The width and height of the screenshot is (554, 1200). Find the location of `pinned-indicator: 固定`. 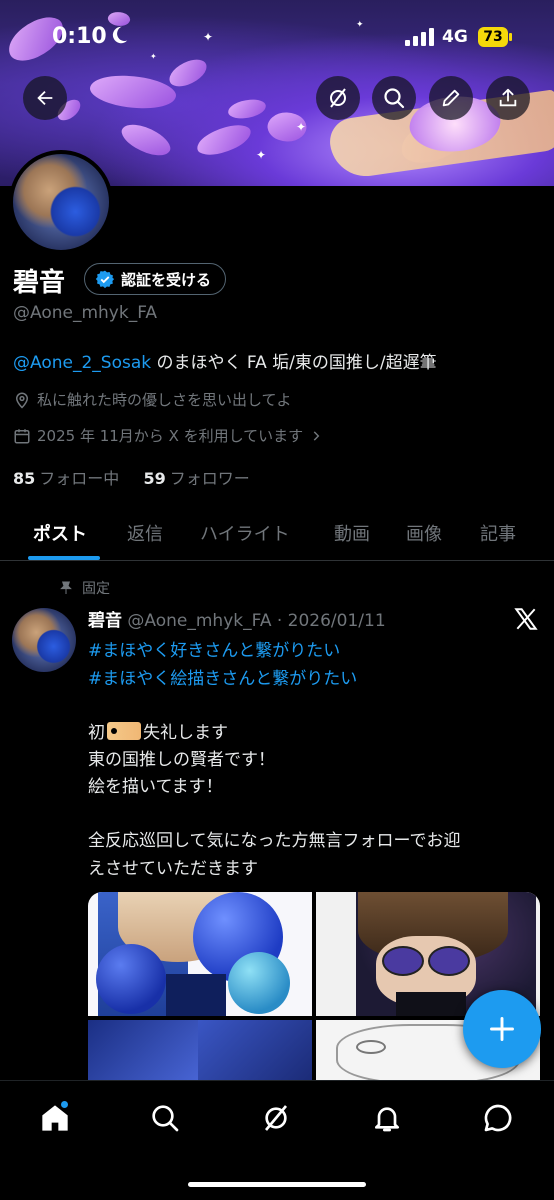

pinned-indicator: 固定 is located at coordinates (84, 588).